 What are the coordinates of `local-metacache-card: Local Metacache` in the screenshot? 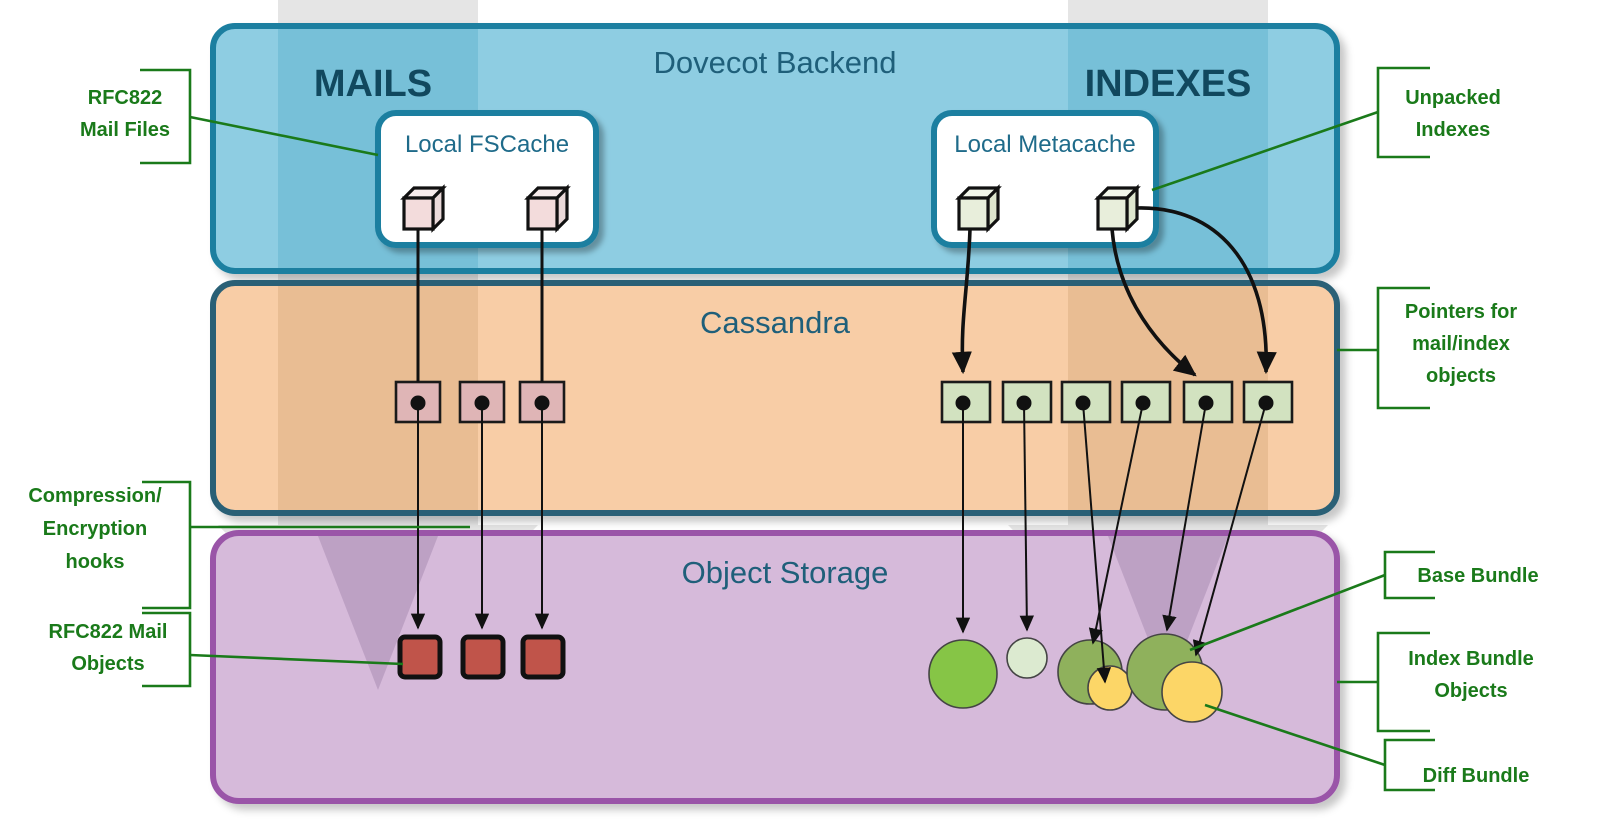 It's located at (1045, 179).